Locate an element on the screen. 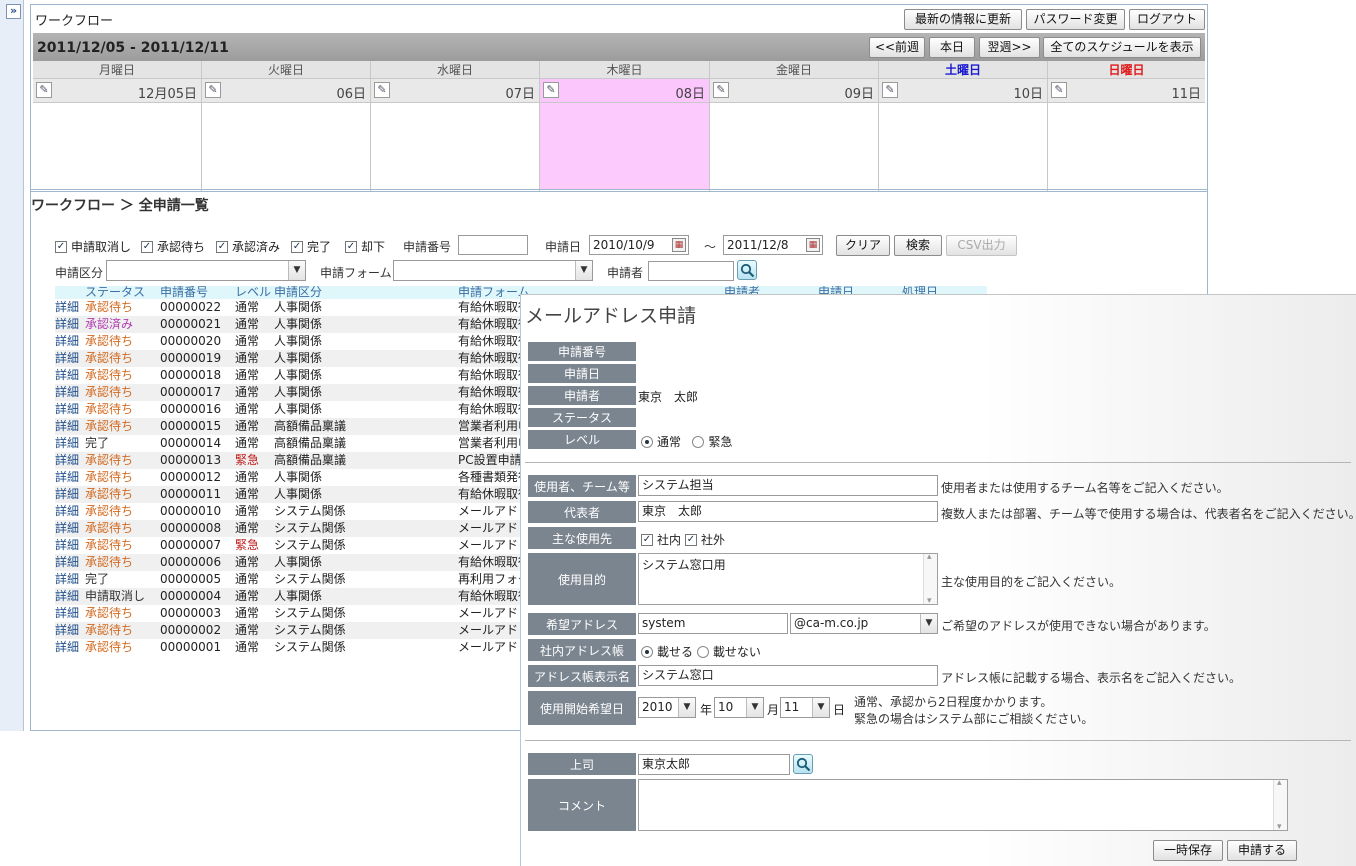  filter-status-complete: ✓ 完了 is located at coordinates (311, 246).